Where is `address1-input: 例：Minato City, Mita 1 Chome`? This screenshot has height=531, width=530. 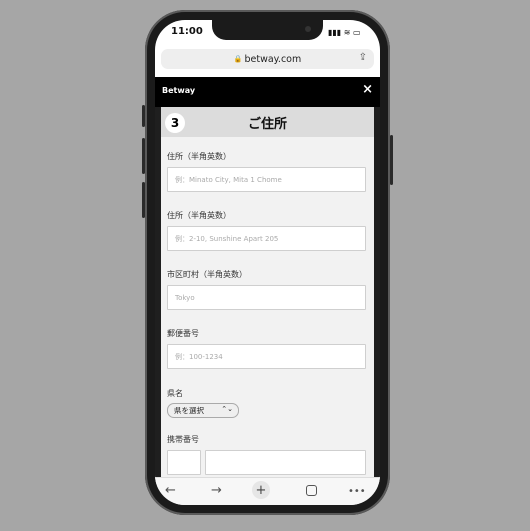
address1-input: 例：Minato City, Mita 1 Chome is located at coordinates (266, 179).